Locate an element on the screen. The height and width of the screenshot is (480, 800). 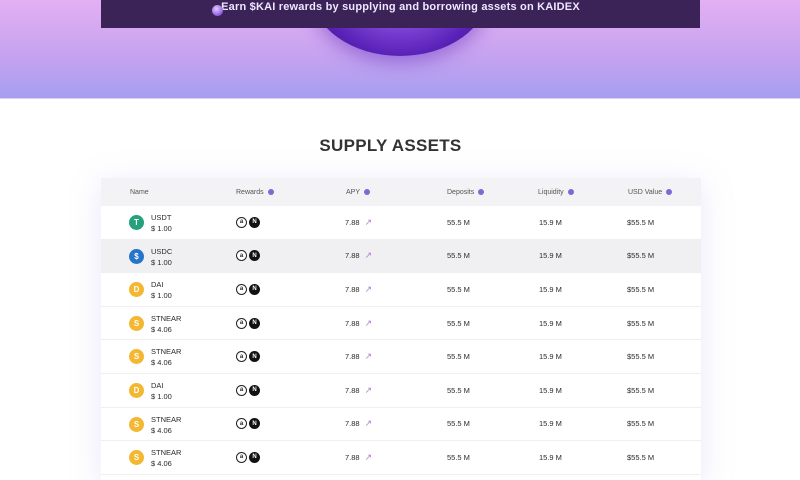
asset-name: DAI is located at coordinates (157, 385).